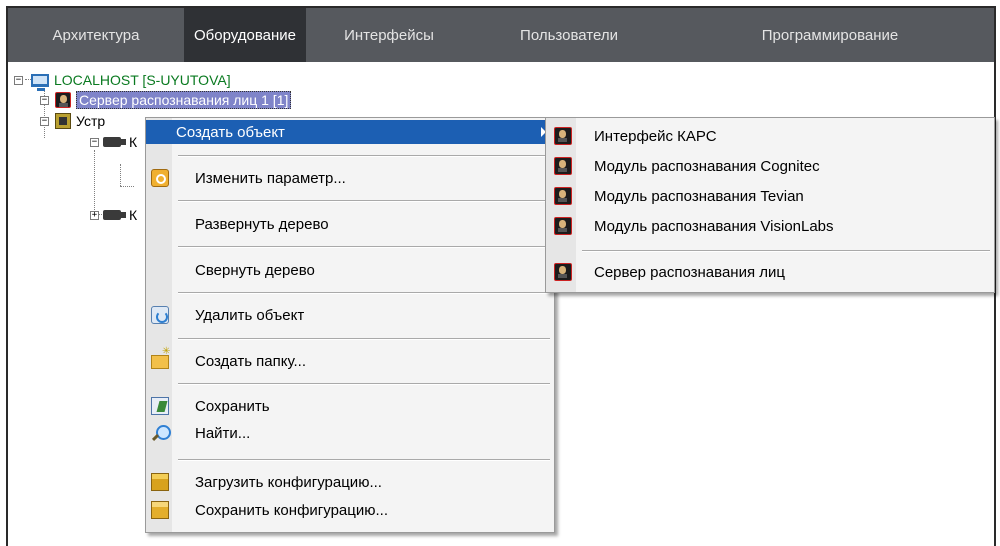  I want to click on save-icon, so click(160, 406).